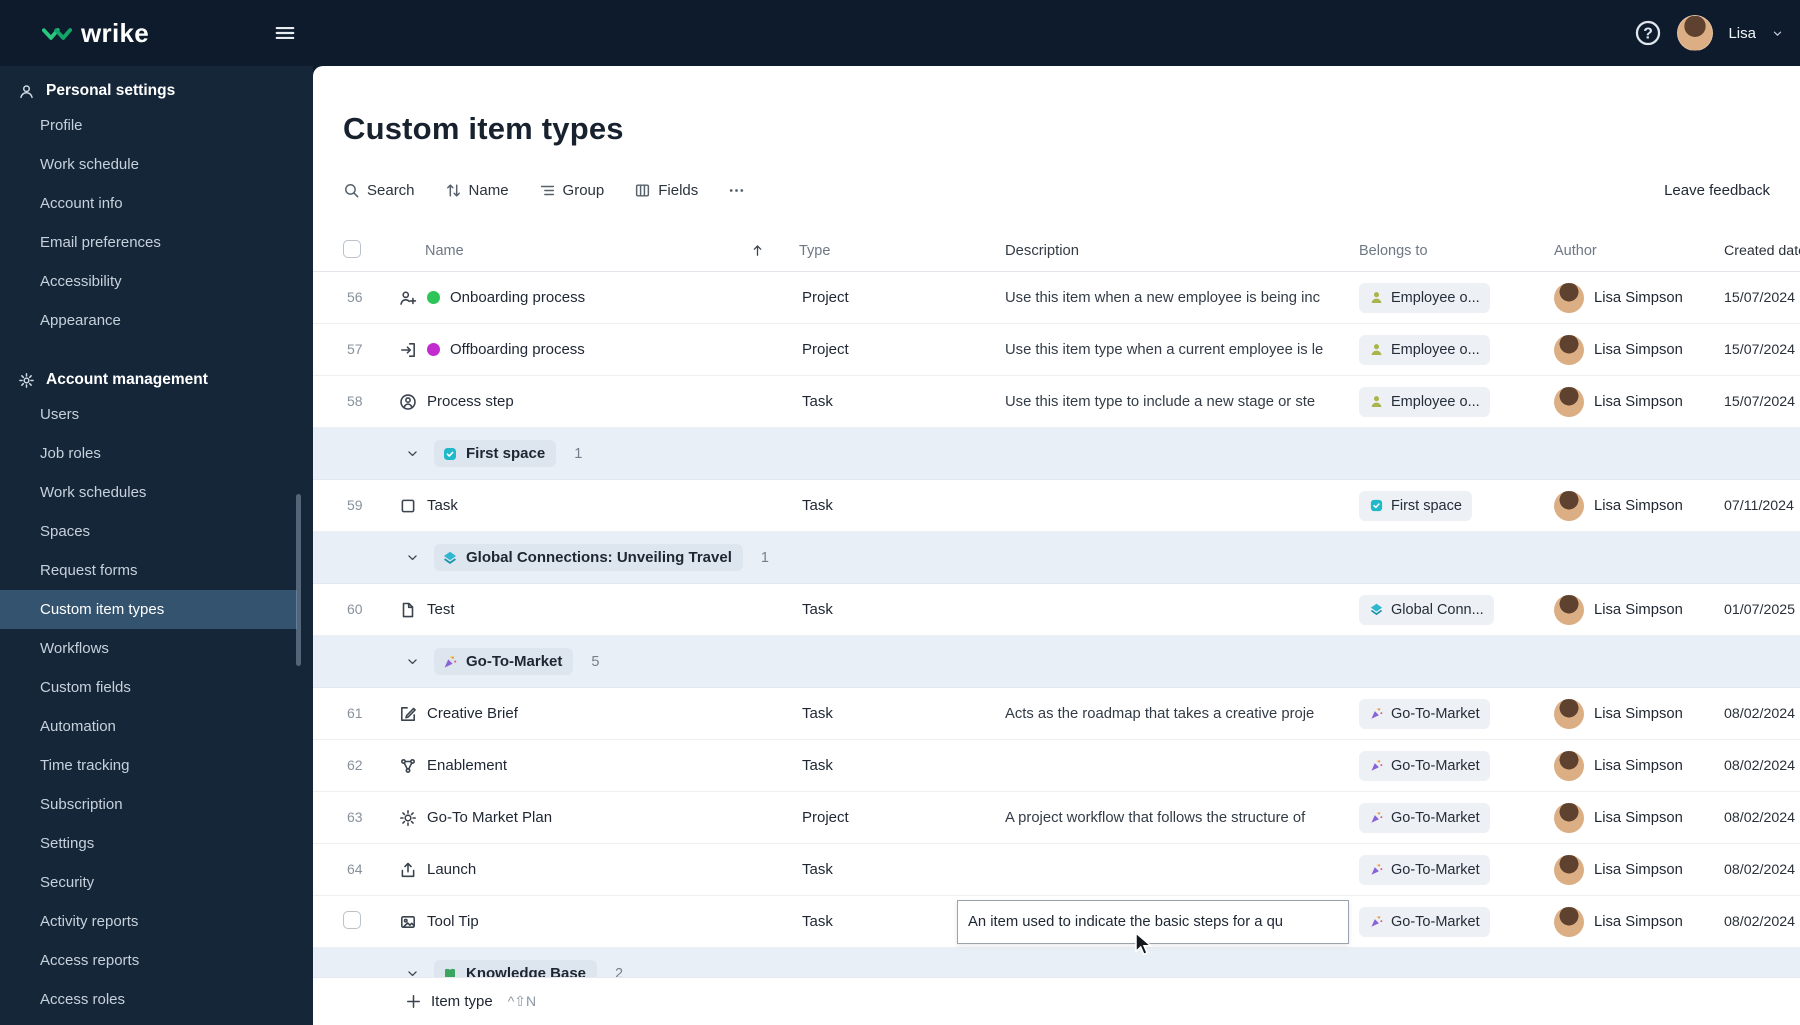  I want to click on sidebar-item-custom-item-types: Custom item types, so click(148, 609).